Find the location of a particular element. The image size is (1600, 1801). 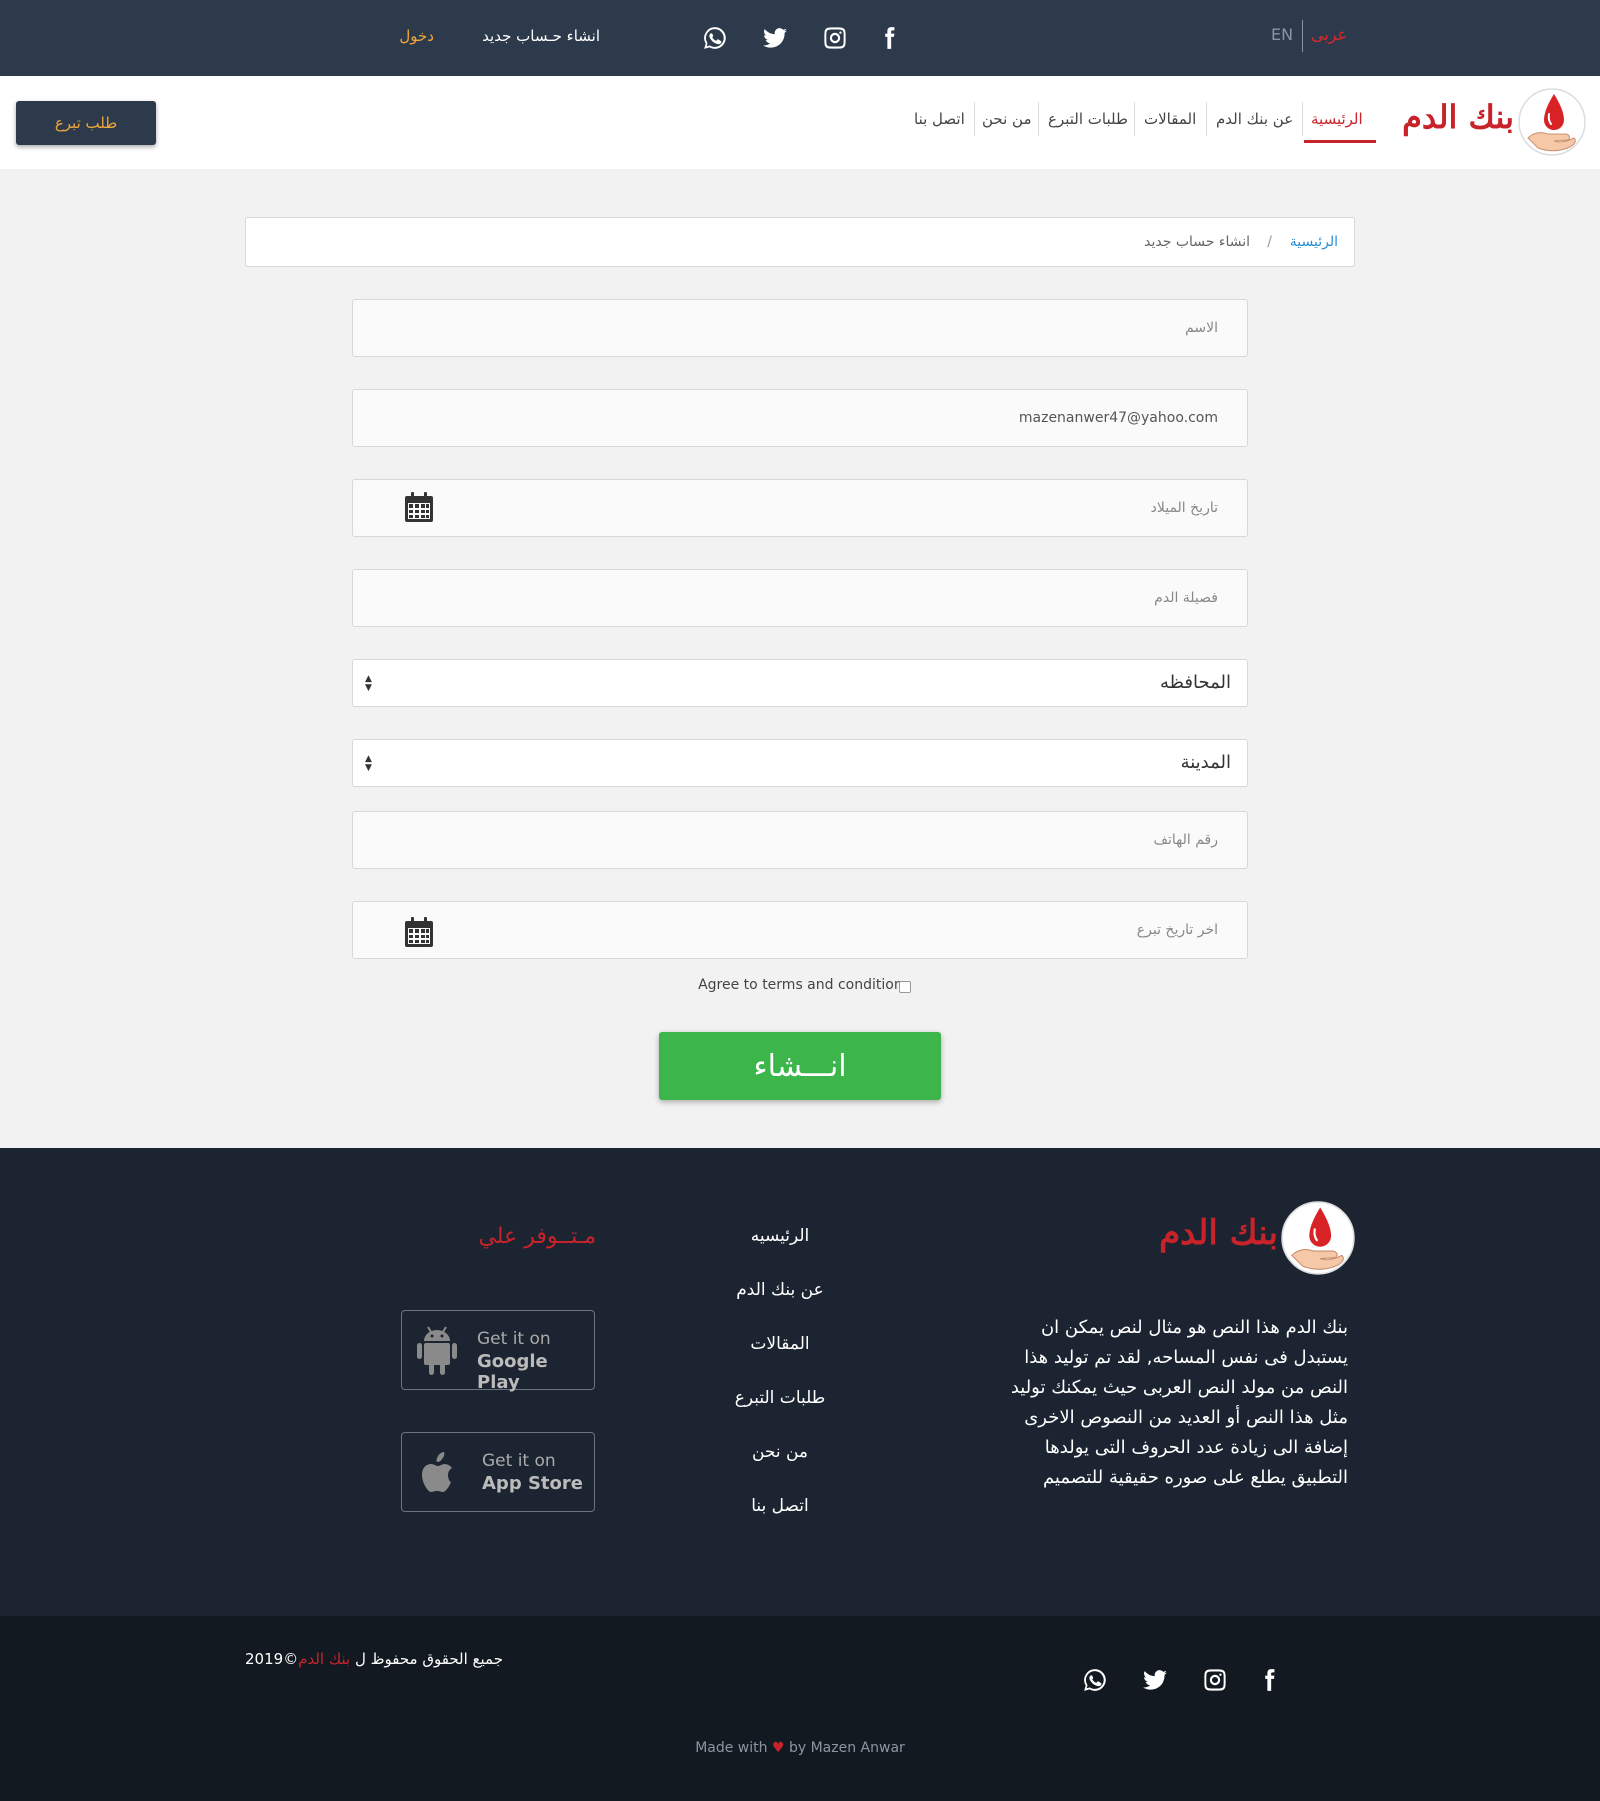

nav-item-about-us: من نحن is located at coordinates (1007, 119).